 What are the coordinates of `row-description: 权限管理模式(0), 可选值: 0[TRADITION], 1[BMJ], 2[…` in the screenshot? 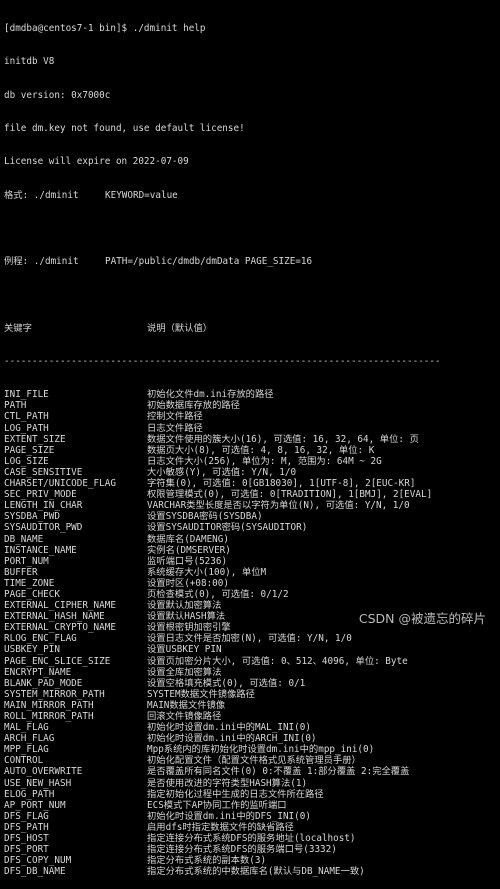 It's located at (290, 495).